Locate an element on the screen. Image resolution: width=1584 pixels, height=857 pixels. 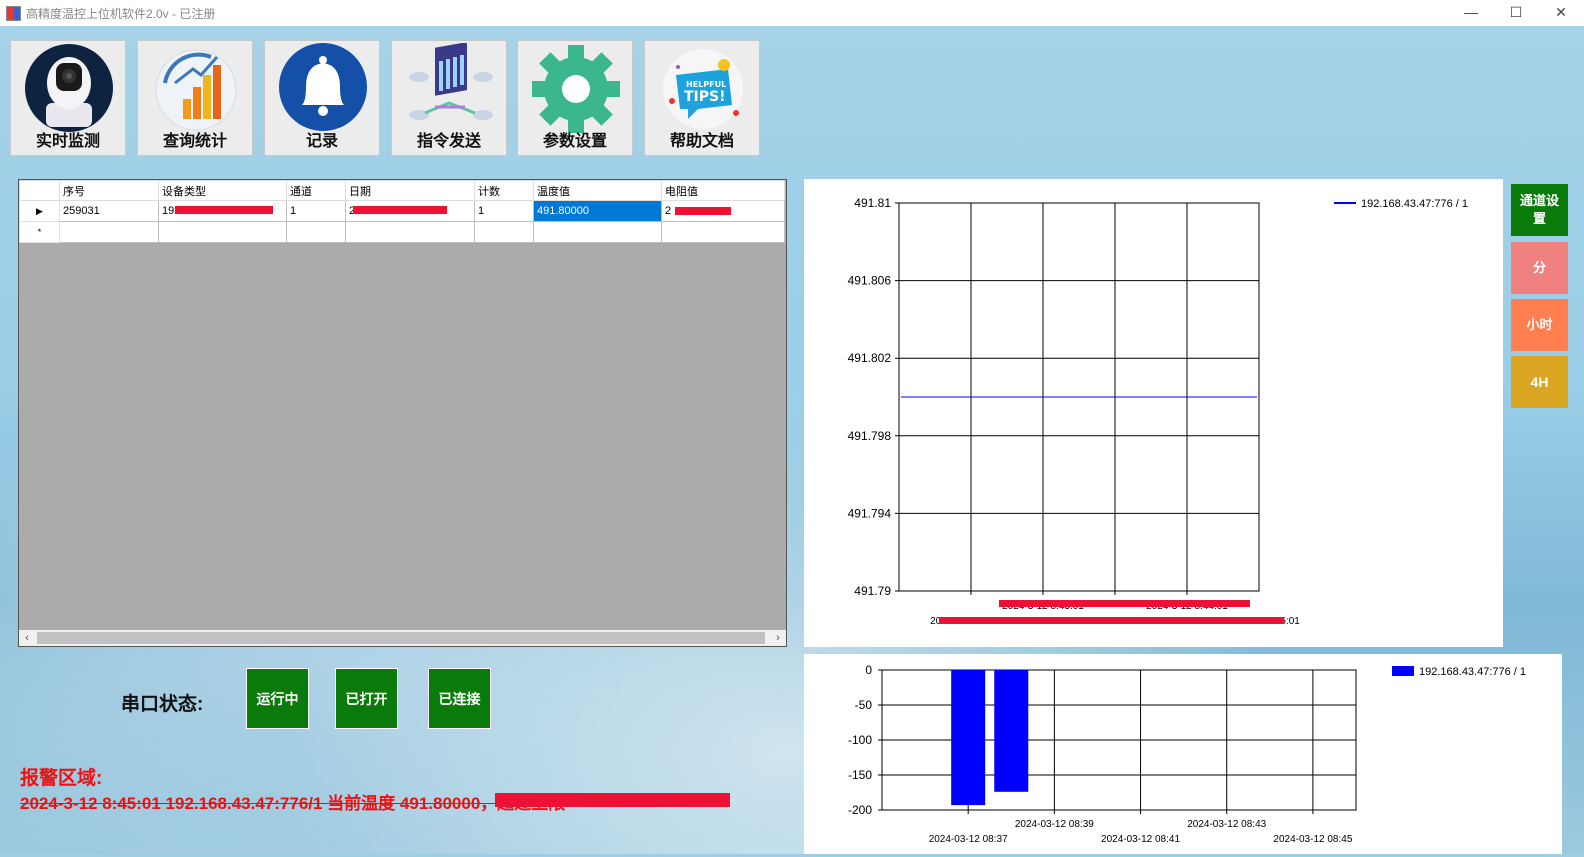
minute-button: 分 is located at coordinates (1539, 268).